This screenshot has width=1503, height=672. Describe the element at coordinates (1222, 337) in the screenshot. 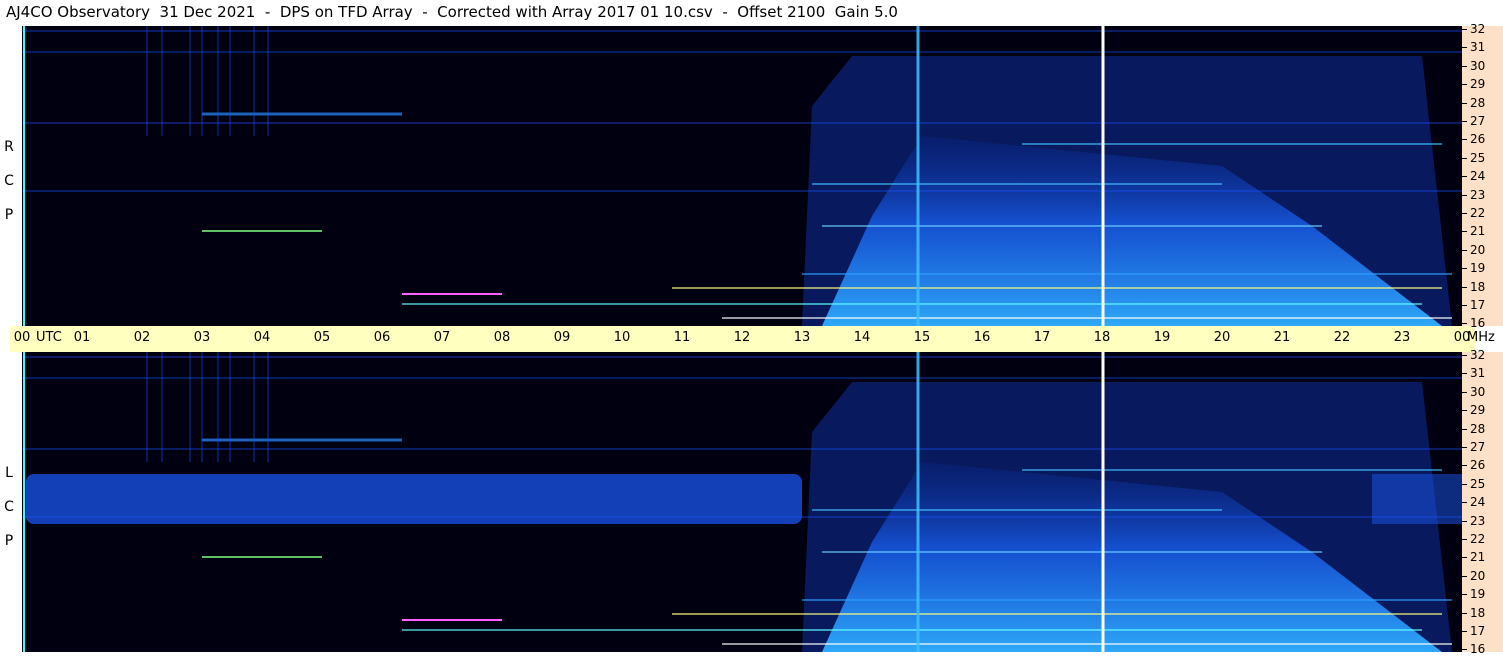

I see `time-tick-label: 20` at that location.